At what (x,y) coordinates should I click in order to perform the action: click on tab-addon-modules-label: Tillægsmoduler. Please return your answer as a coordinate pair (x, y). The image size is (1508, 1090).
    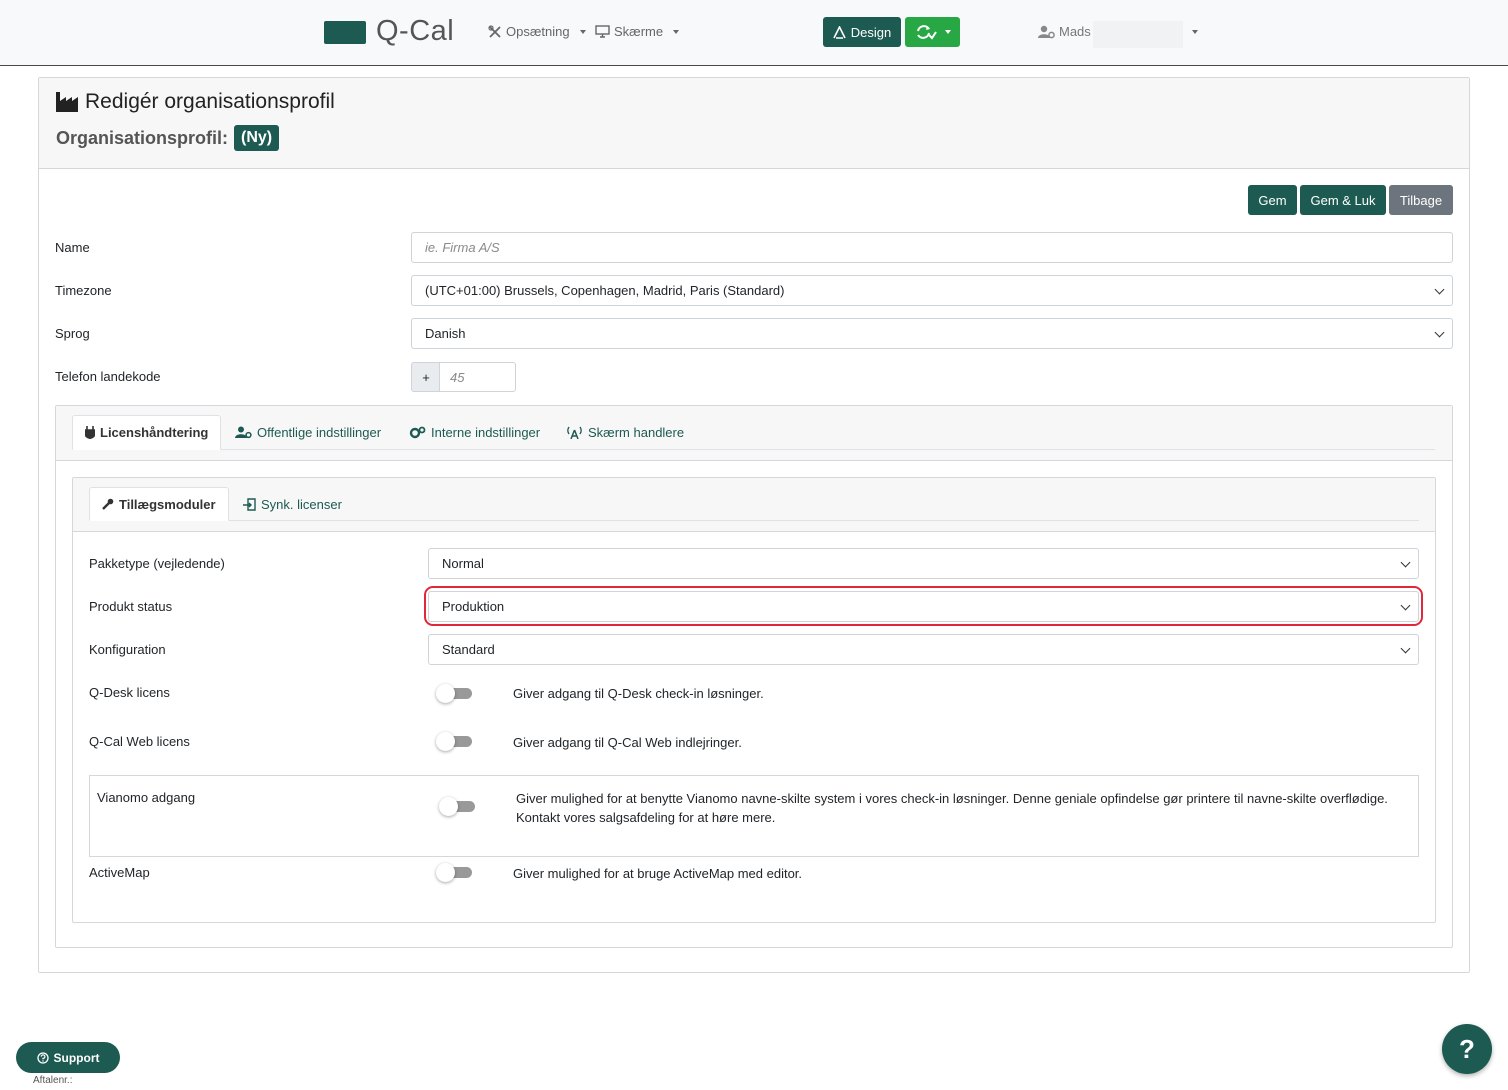
    Looking at the image, I should click on (167, 504).